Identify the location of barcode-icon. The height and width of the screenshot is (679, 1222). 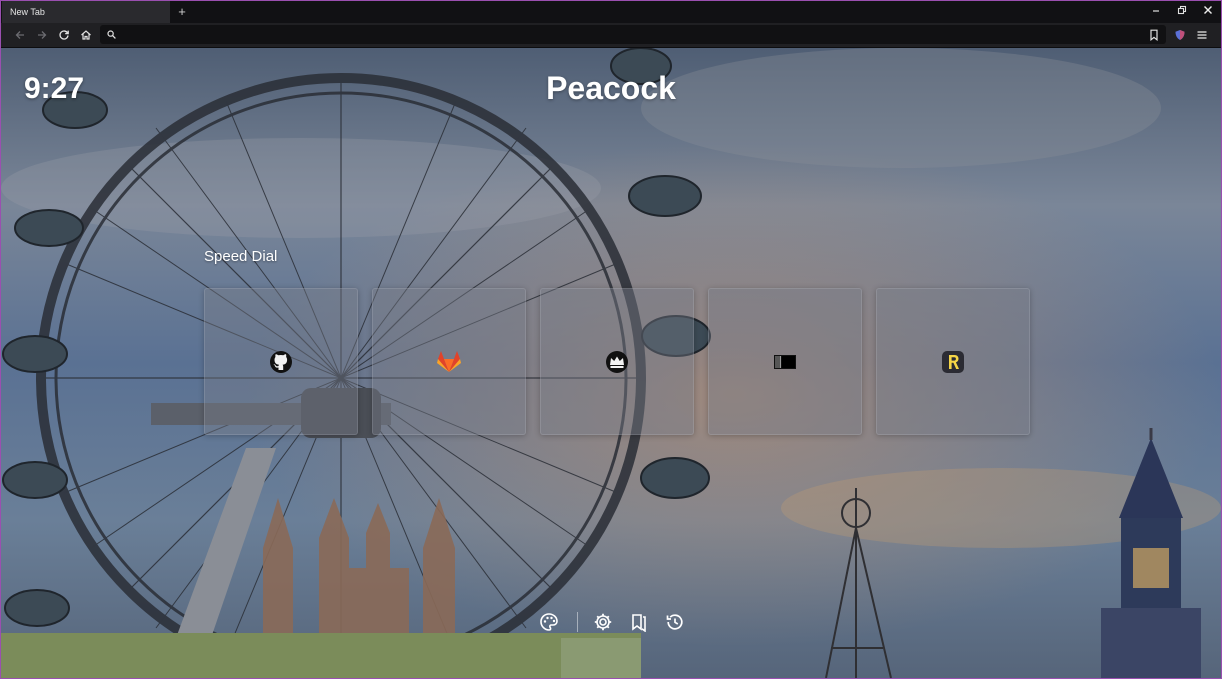
(785, 361).